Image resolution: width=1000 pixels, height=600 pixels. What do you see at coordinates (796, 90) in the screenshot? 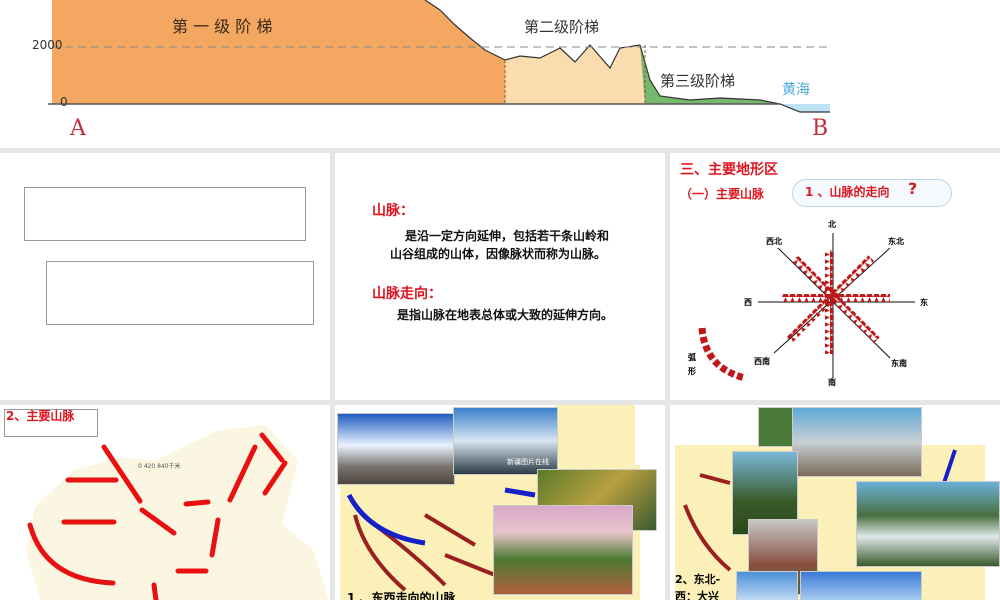
I see `sea-label: 黄海` at bounding box center [796, 90].